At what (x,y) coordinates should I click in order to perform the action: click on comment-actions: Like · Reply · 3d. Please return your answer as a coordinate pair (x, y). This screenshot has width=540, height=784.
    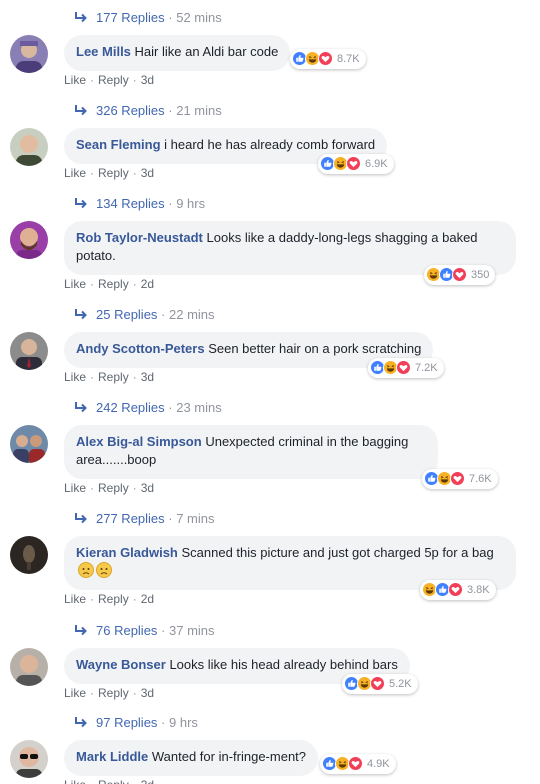
    Looking at the image, I should click on (109, 693).